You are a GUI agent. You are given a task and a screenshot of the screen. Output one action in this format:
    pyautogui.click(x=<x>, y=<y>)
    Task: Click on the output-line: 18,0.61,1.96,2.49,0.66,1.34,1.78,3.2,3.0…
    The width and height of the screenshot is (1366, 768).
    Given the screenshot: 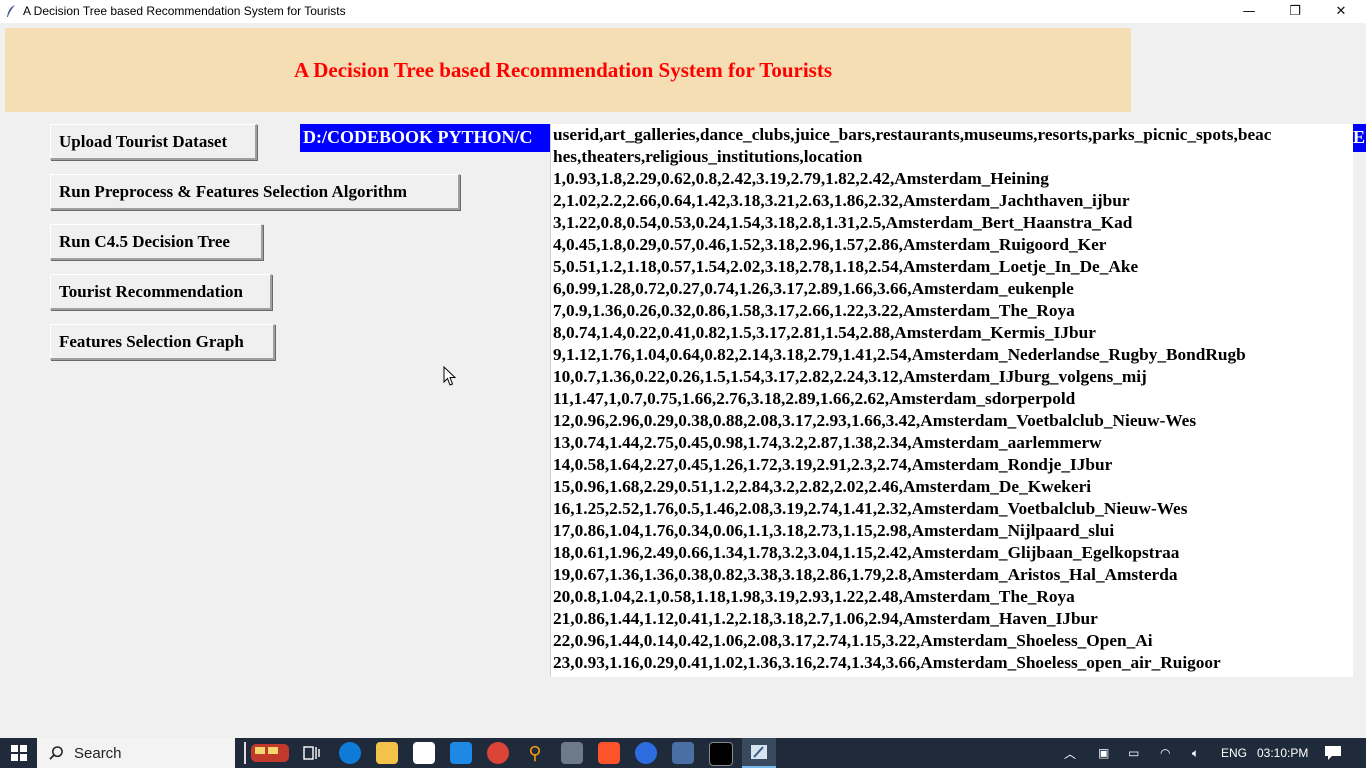 What is the action you would take?
    pyautogui.click(x=866, y=552)
    